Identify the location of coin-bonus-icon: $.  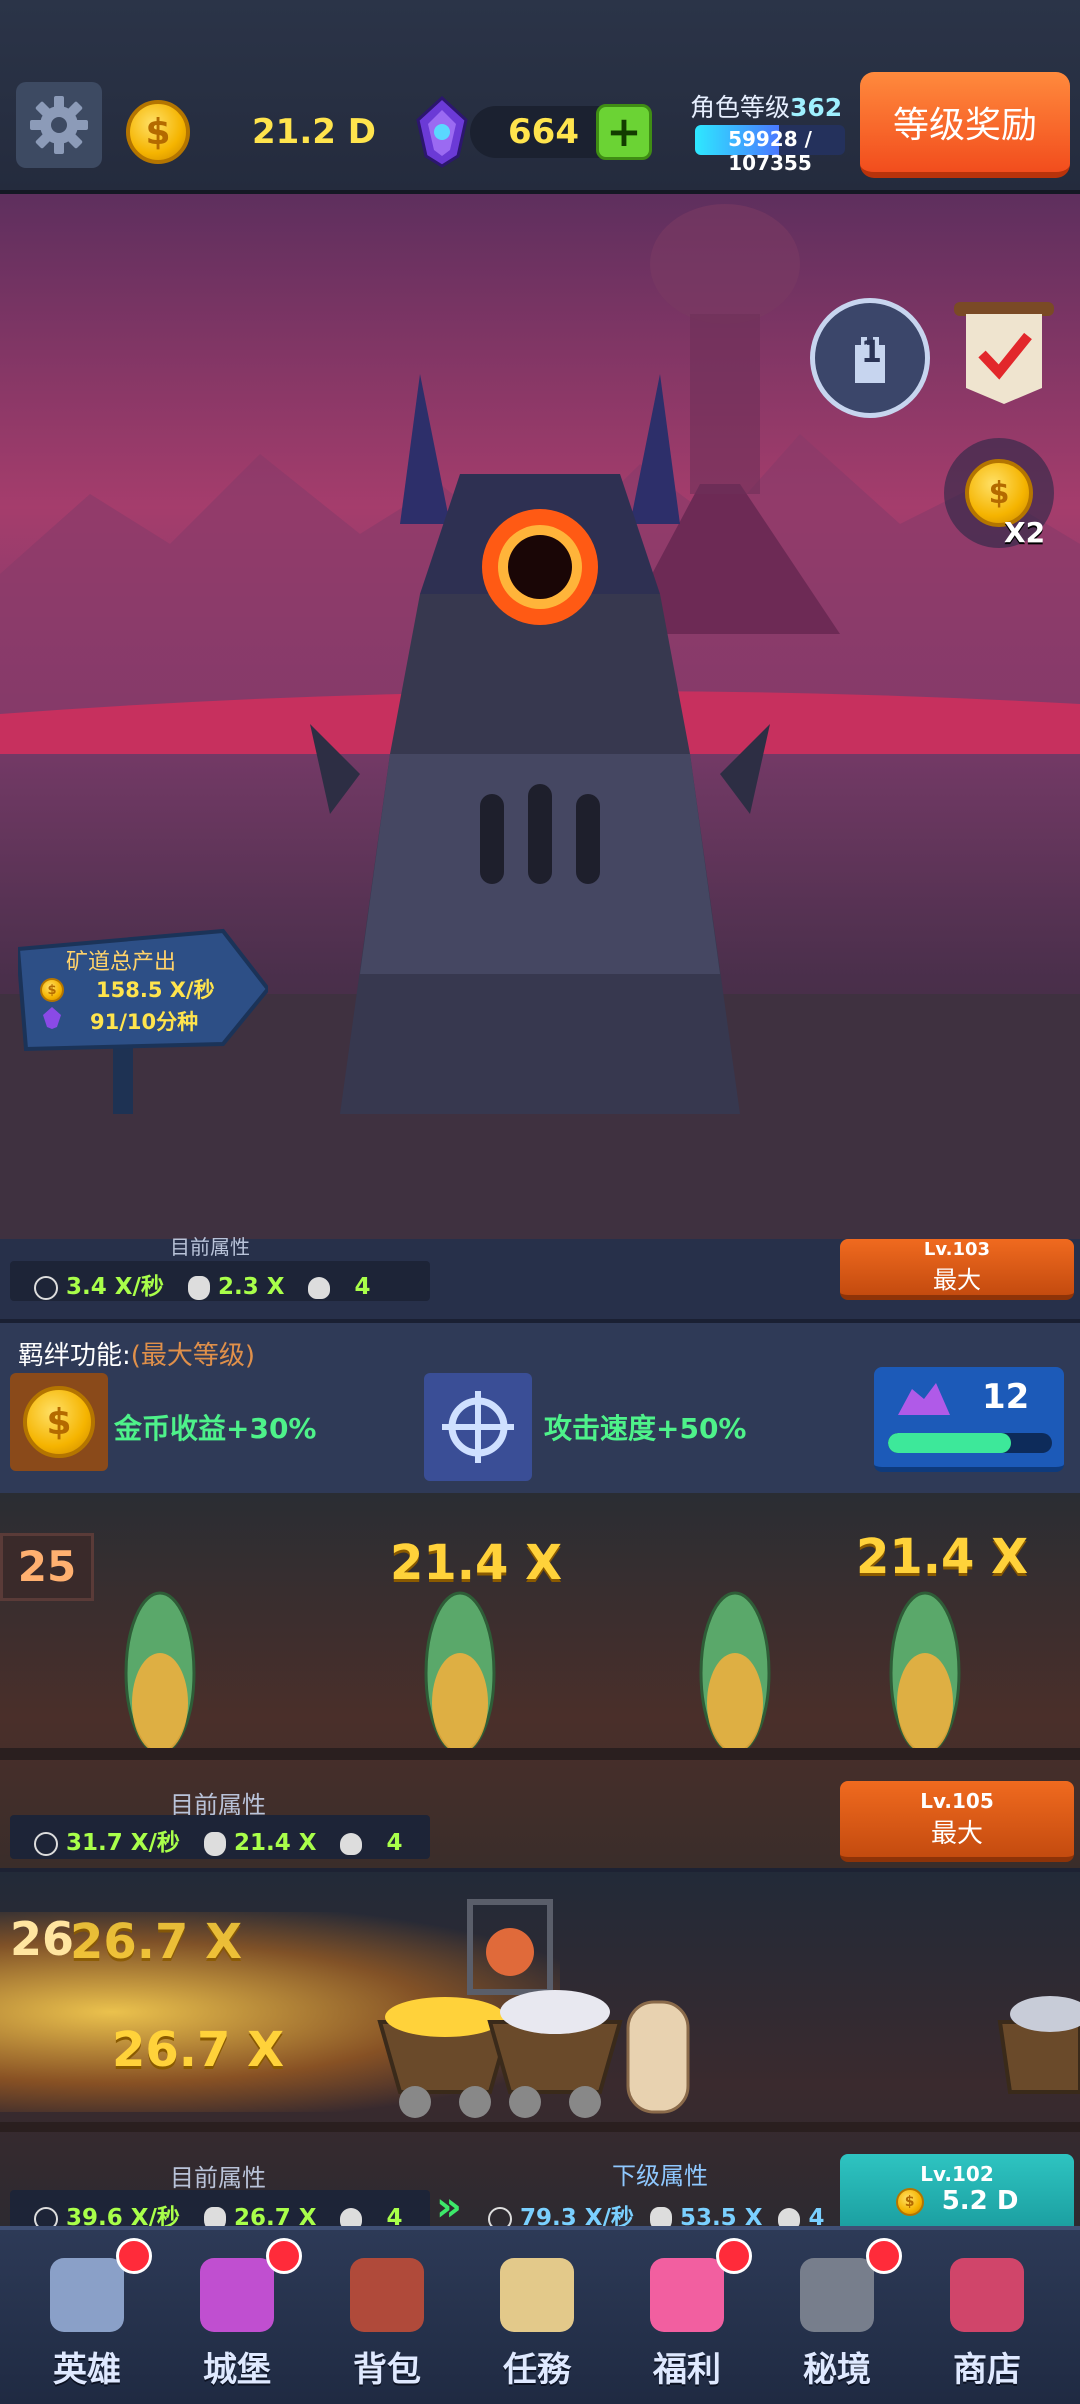
(59, 1422).